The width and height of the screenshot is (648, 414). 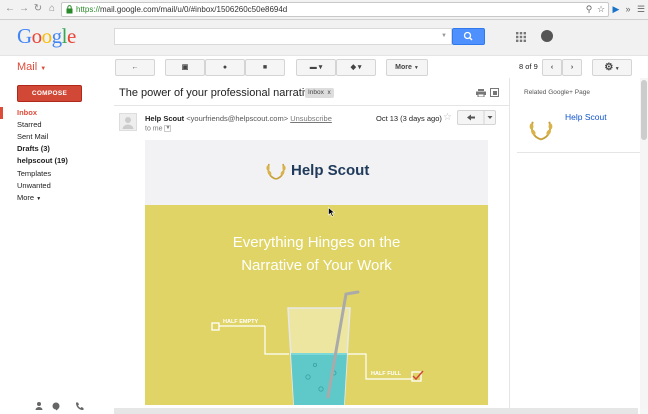 What do you see at coordinates (386, 374) in the screenshot?
I see `half-full-label: HALF FULL` at bounding box center [386, 374].